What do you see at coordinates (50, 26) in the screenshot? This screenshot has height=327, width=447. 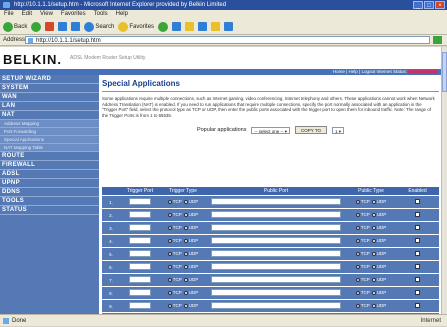 I see `stop-icon` at bounding box center [50, 26].